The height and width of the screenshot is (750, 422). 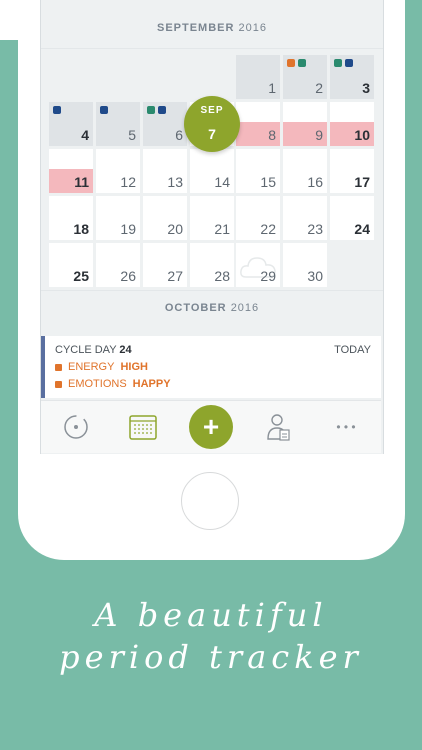 I want to click on day-cell-16: 16, so click(x=305, y=171).